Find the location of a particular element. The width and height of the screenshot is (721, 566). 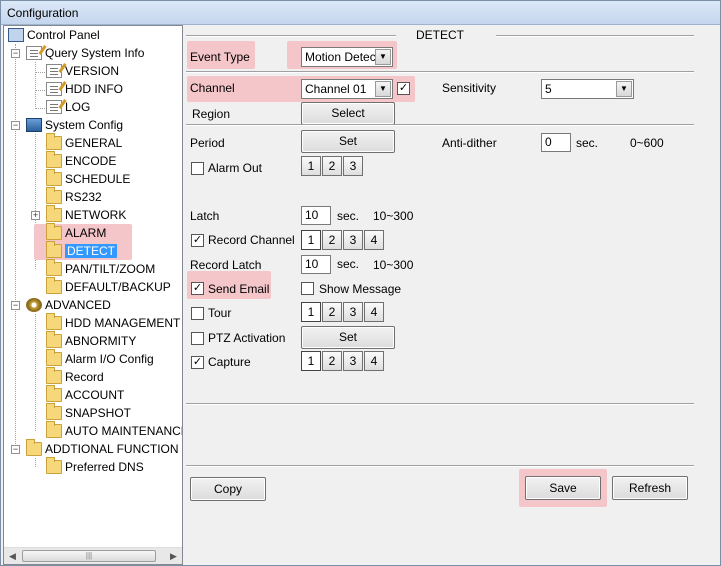

tree-item-encode: ENCODE is located at coordinates (81, 160).